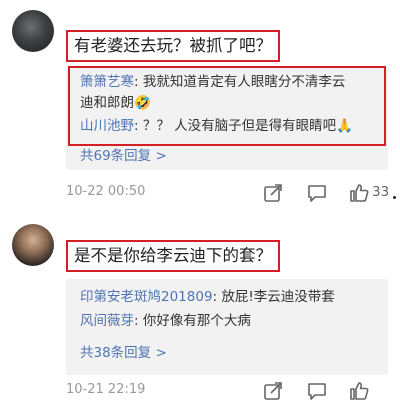  Describe the element at coordinates (106, 191) in the screenshot. I see `timestamp: 10-22 00:50` at that location.